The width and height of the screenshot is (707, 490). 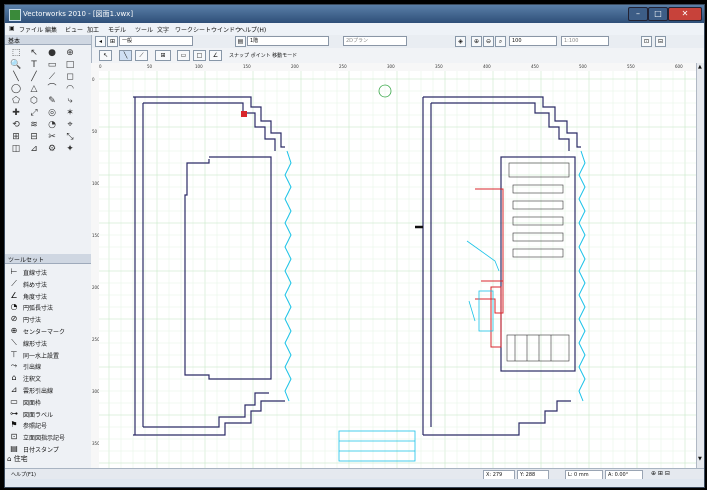 I want to click on mode-rect-icon: ▭, so click(x=183, y=55).